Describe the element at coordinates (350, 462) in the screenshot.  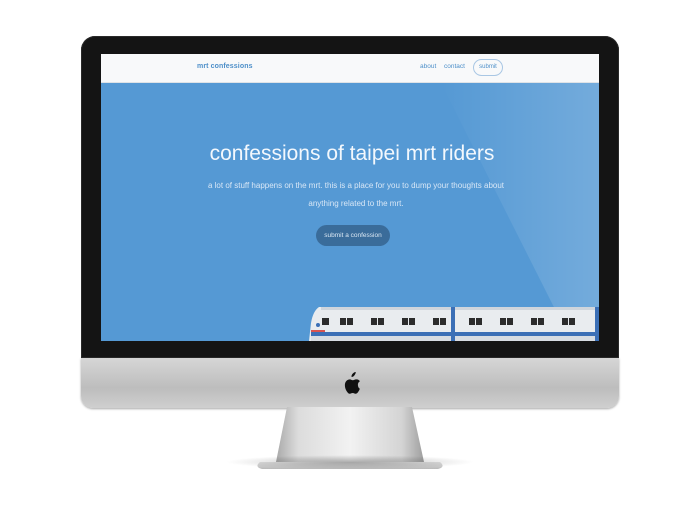
I see `stand-shadow` at that location.